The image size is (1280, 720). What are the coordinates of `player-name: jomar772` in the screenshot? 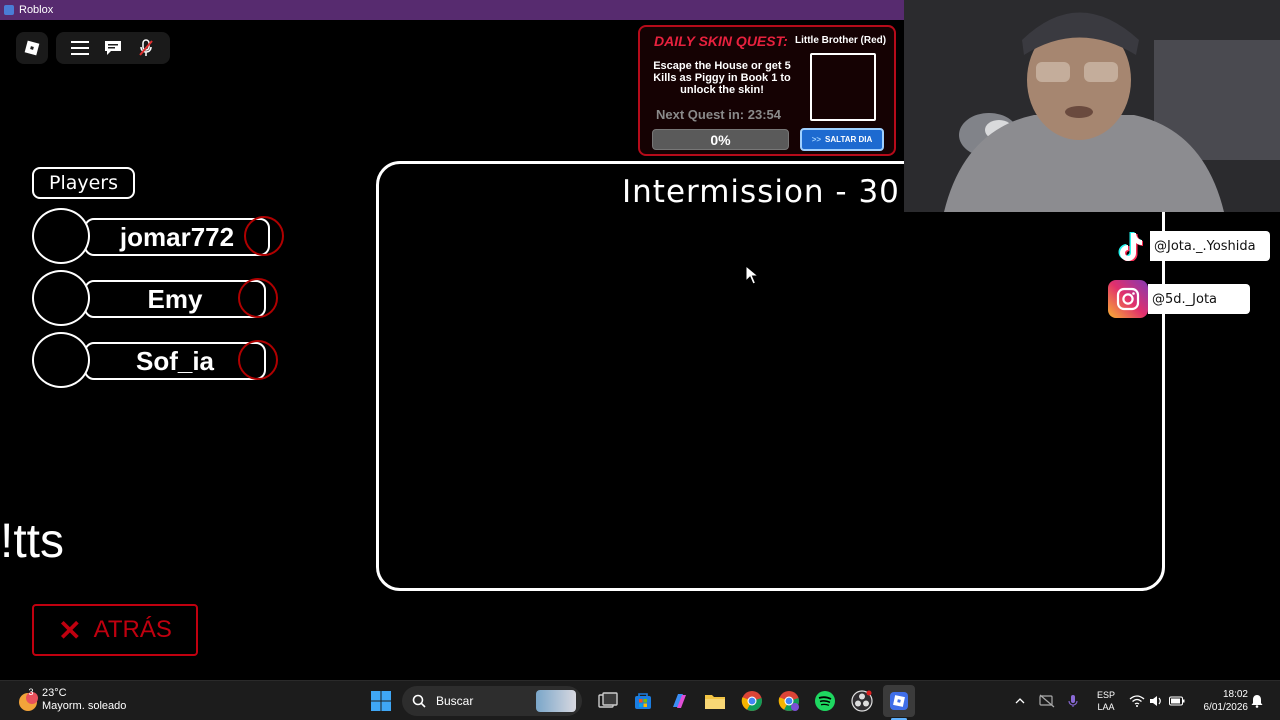 It's located at (177, 237).